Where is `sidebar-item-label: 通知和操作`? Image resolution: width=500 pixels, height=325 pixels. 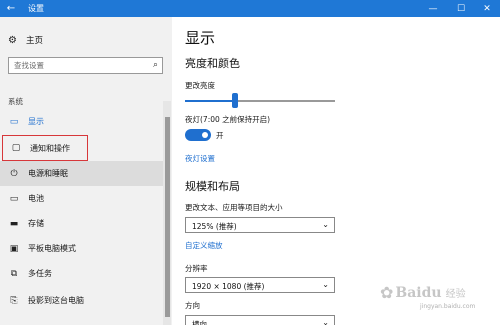
sidebar-item-label: 通知和操作 is located at coordinates (50, 148).